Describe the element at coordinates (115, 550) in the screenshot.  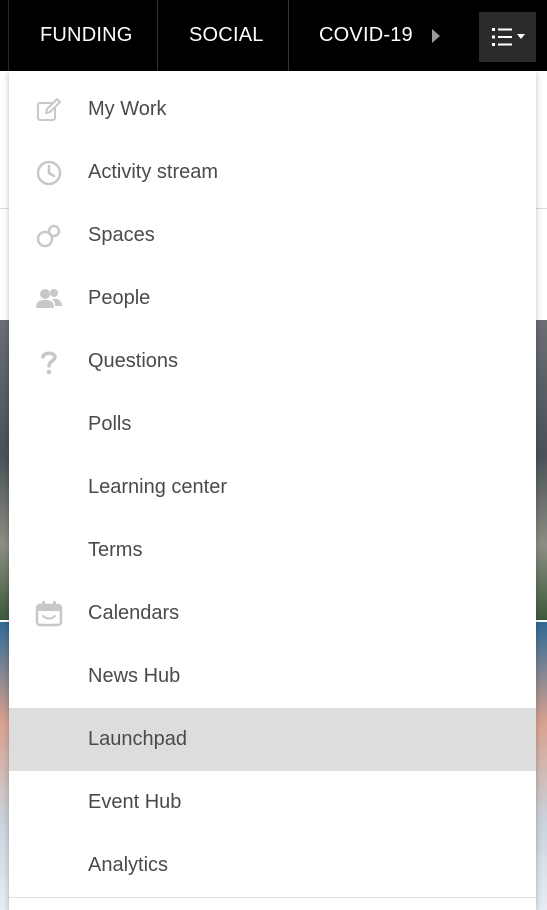
I see `menu-item-label: Terms` at that location.